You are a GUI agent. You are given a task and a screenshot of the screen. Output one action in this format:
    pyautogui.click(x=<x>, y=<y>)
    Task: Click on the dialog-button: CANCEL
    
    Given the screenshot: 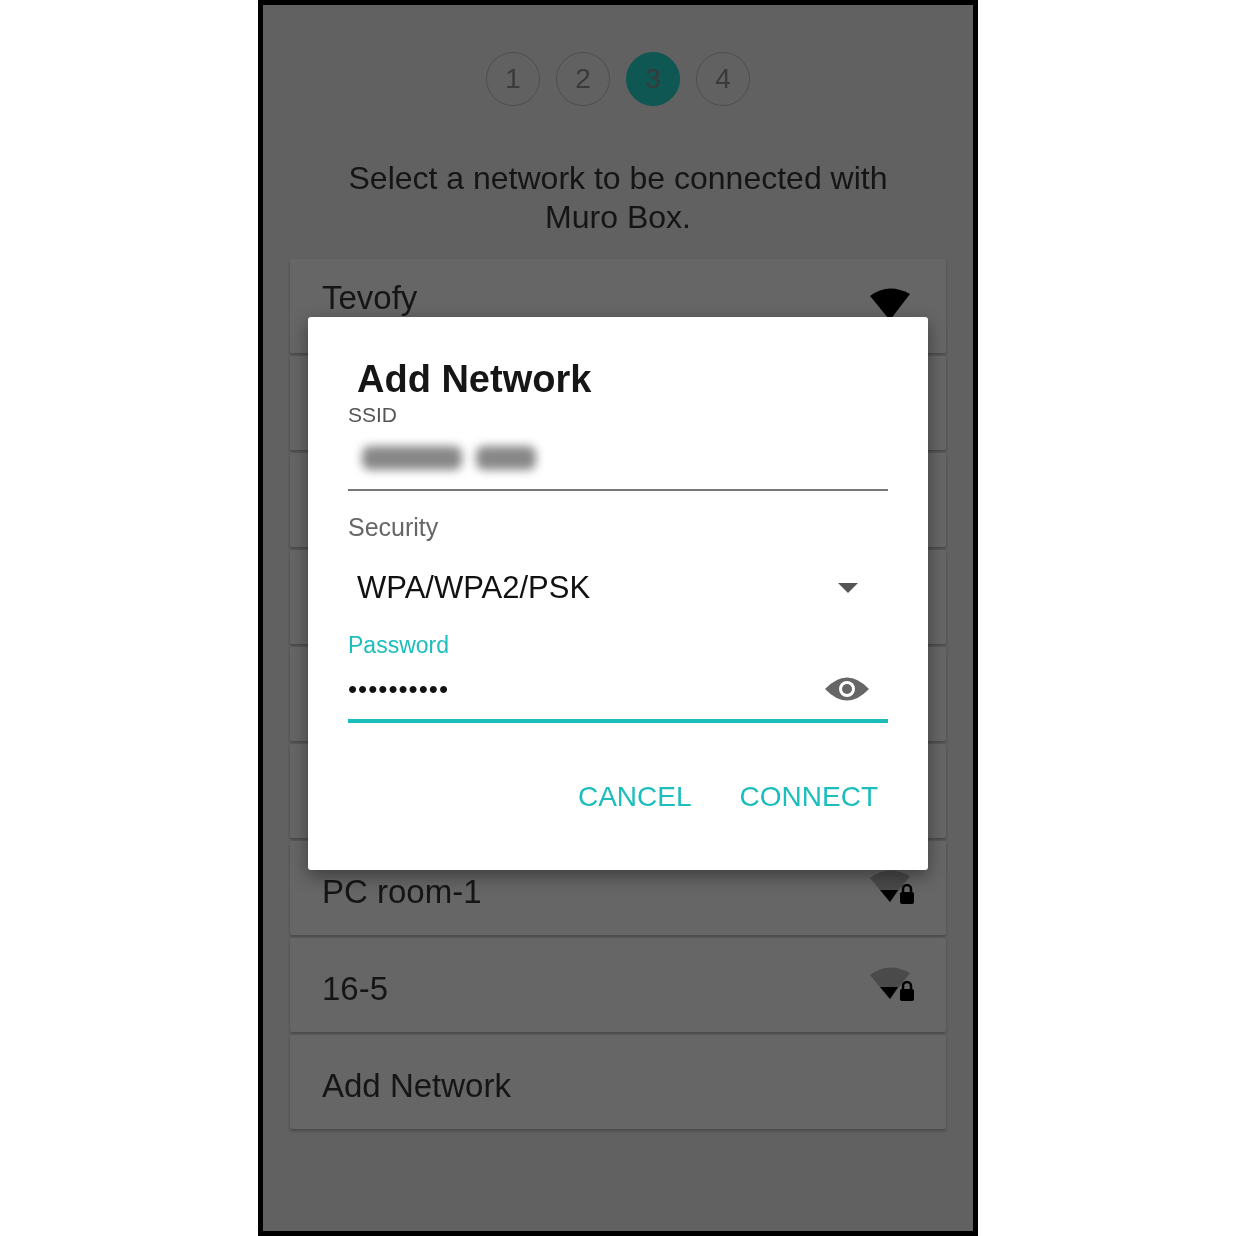 What is the action you would take?
    pyautogui.click(x=634, y=797)
    